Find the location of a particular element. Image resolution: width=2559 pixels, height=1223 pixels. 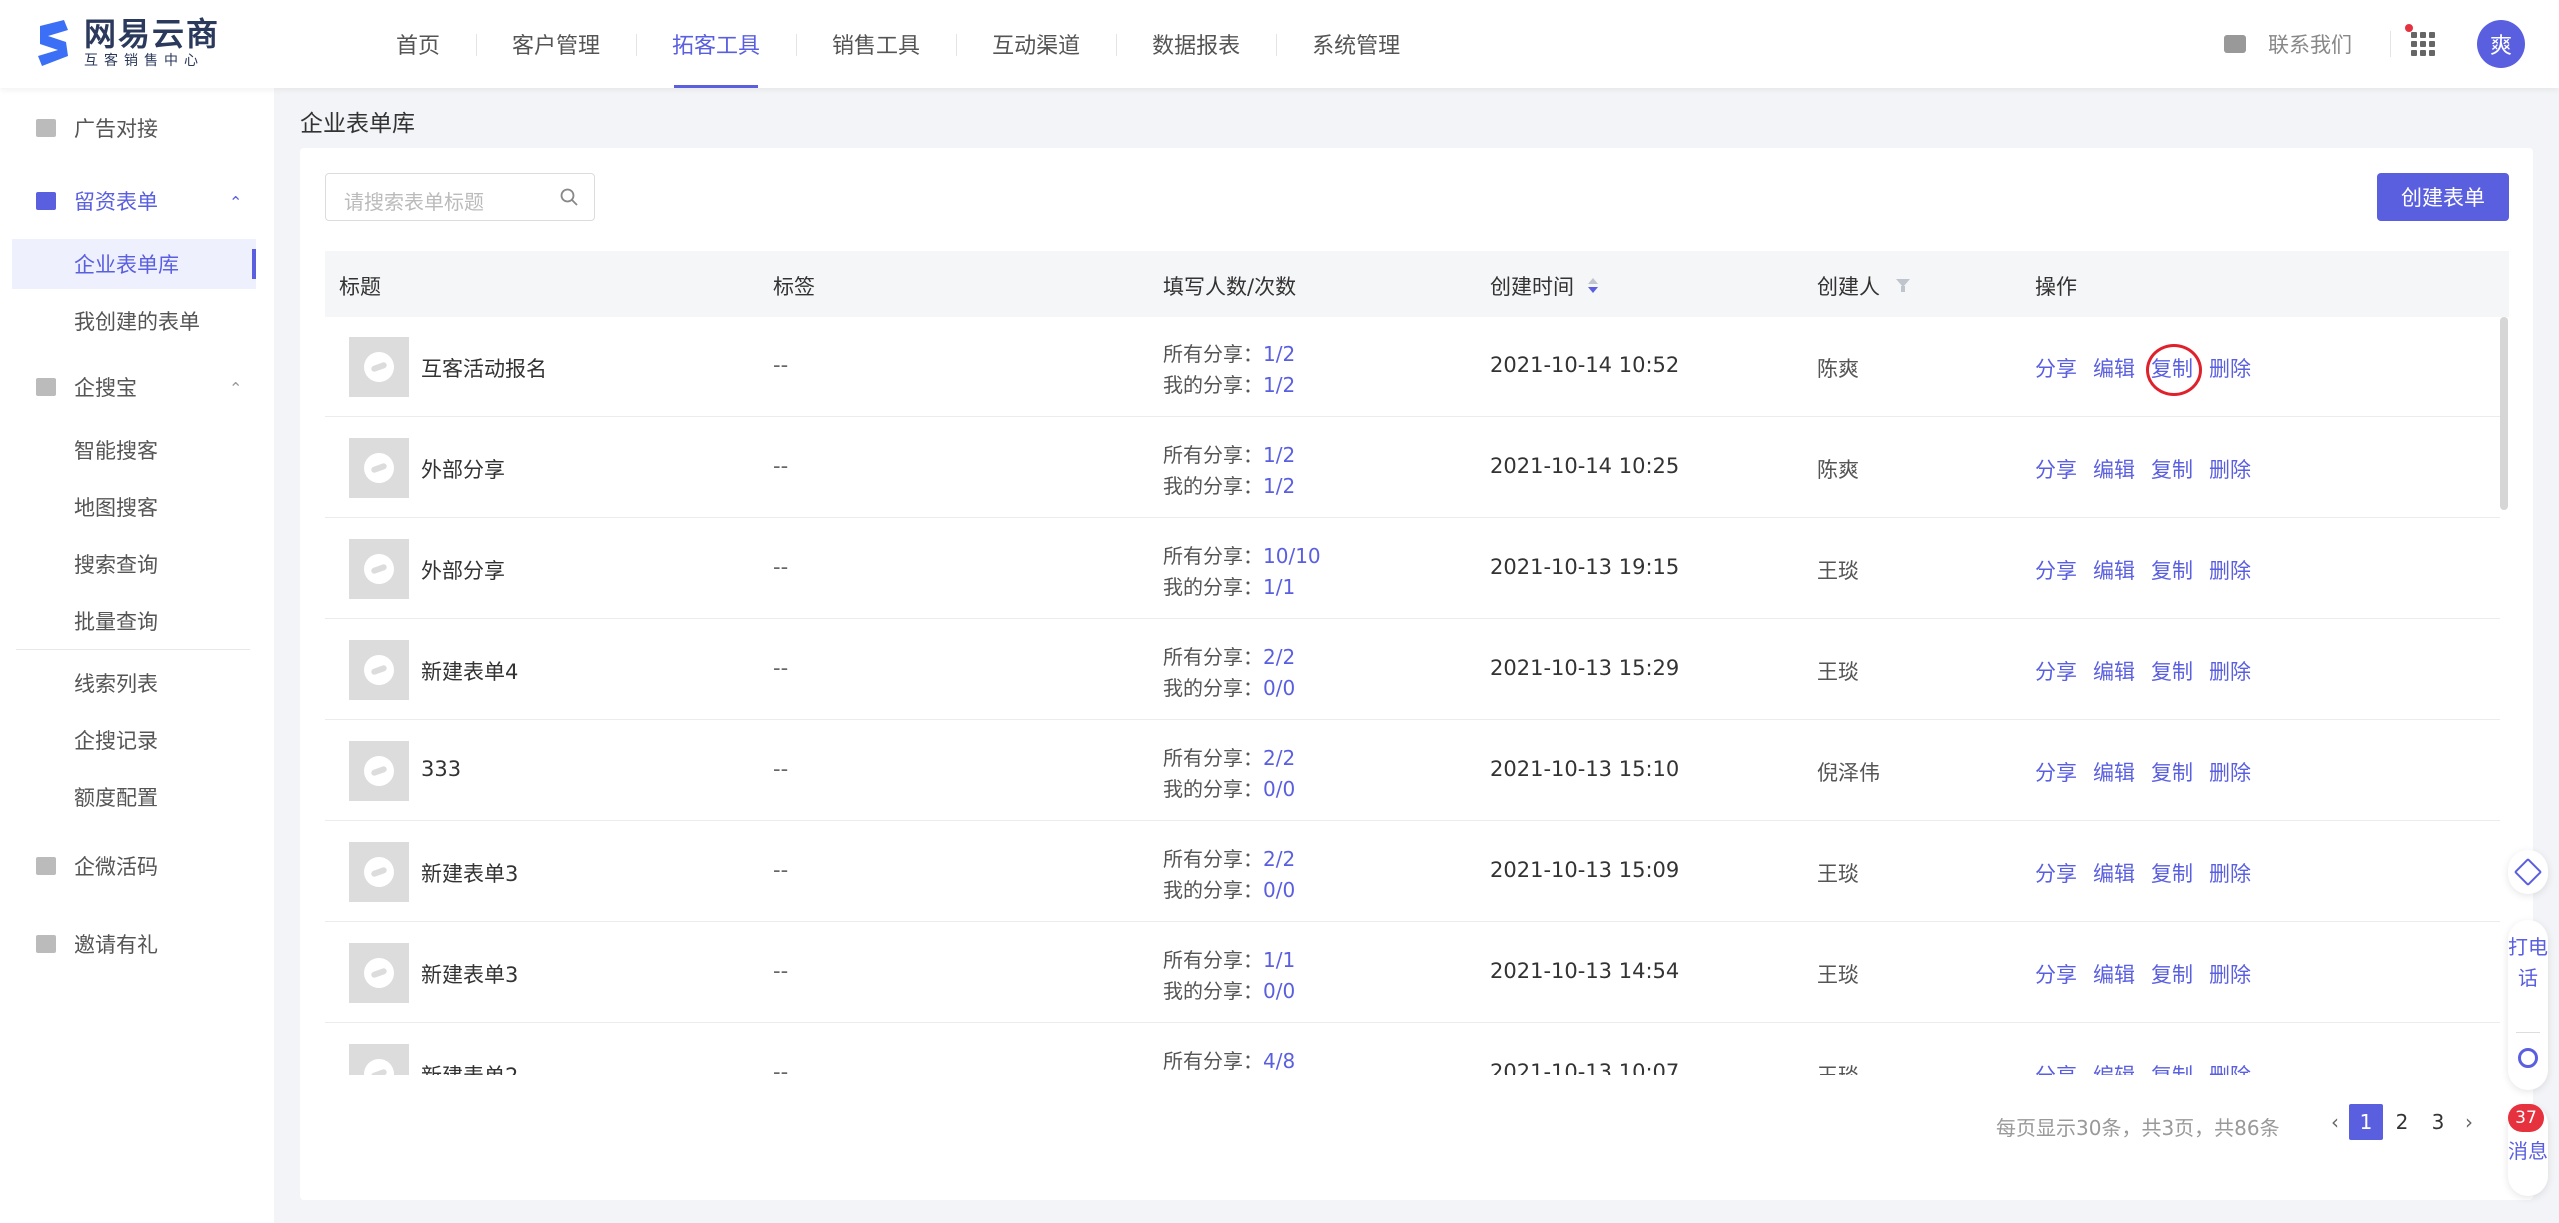

page-number: 1 is located at coordinates (2366, 1122).